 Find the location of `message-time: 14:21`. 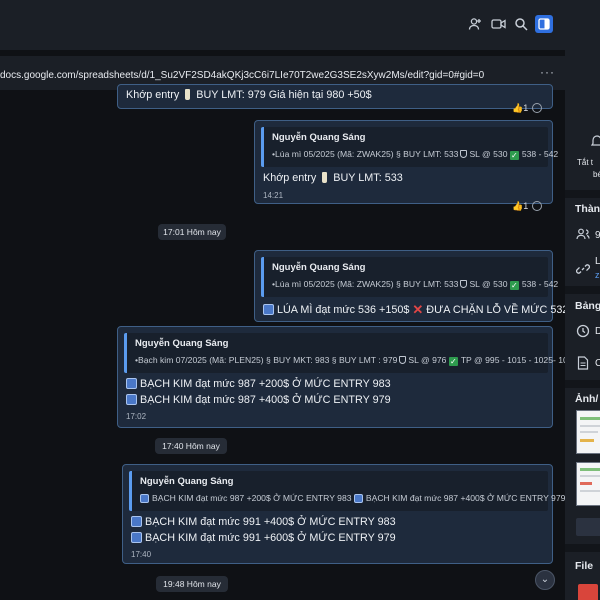

message-time: 14:21 is located at coordinates (273, 195).